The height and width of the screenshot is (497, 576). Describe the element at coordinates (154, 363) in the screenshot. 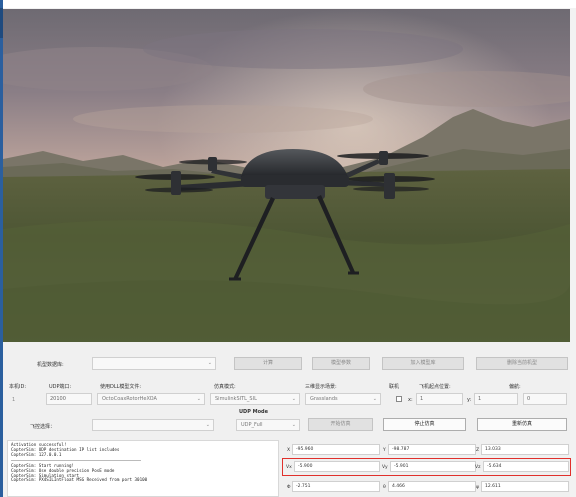

I see `model-db-dropdown: ⌄` at that location.